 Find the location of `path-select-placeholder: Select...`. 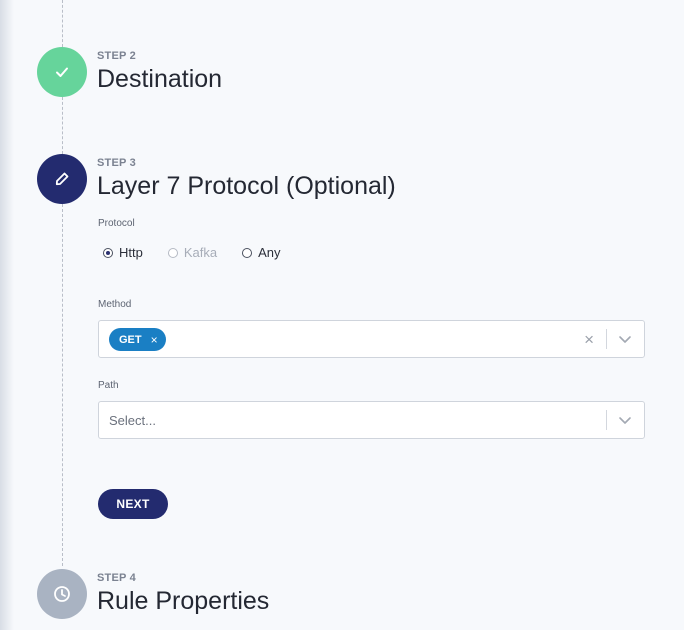

path-select-placeholder: Select... is located at coordinates (132, 420).